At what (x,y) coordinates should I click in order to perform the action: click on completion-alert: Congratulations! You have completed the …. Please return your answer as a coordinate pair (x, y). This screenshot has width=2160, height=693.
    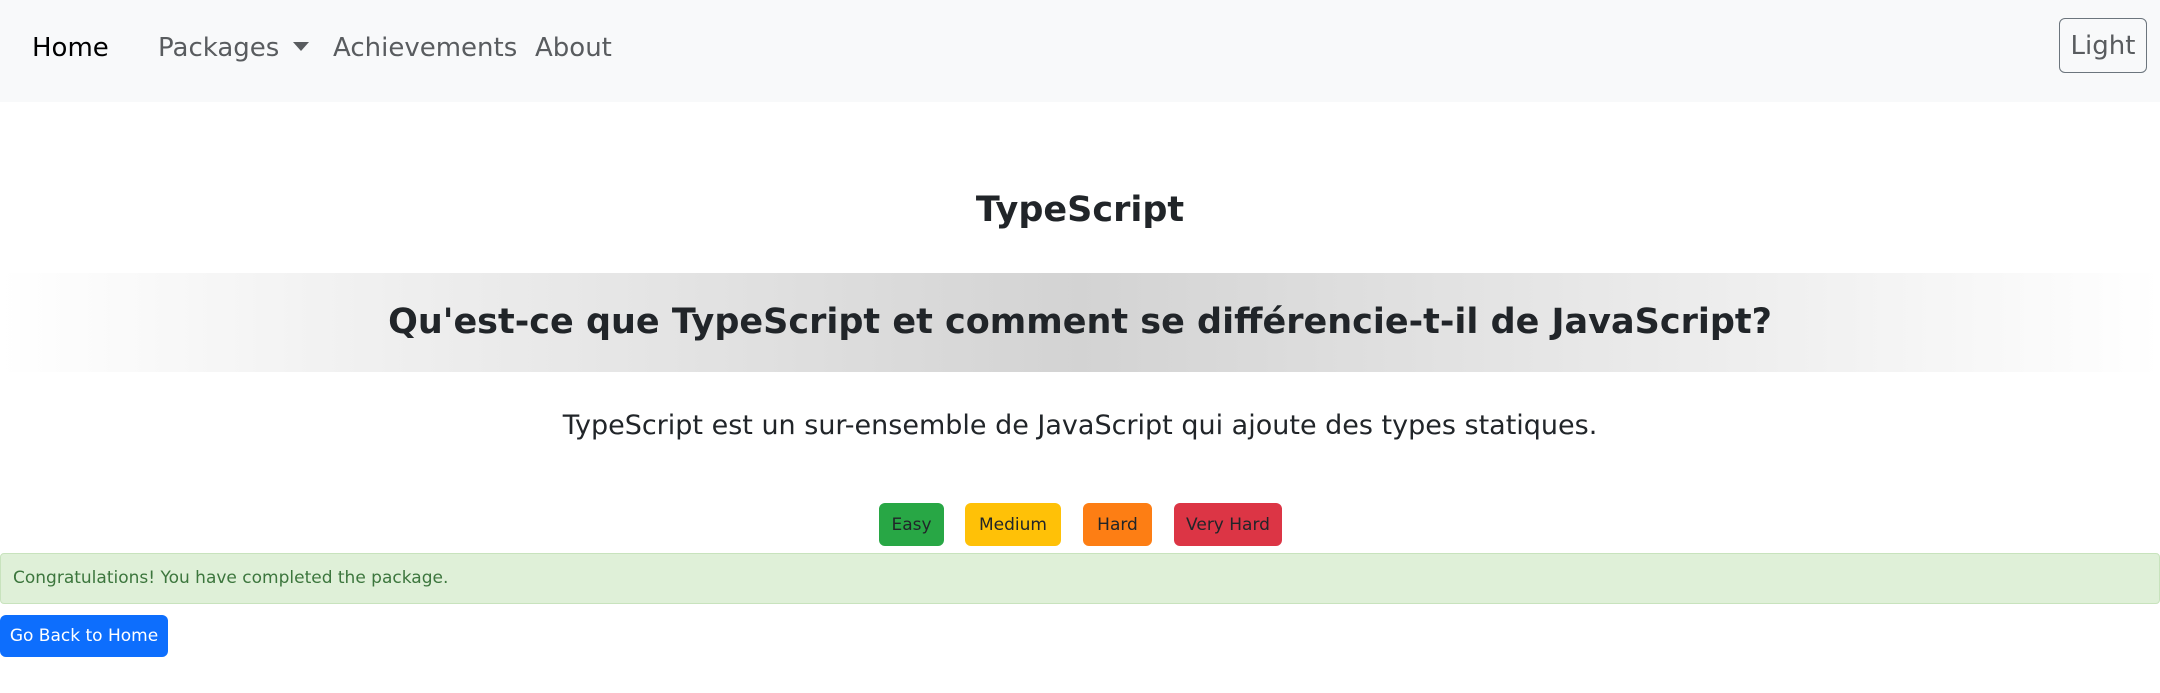
    Looking at the image, I should click on (1080, 578).